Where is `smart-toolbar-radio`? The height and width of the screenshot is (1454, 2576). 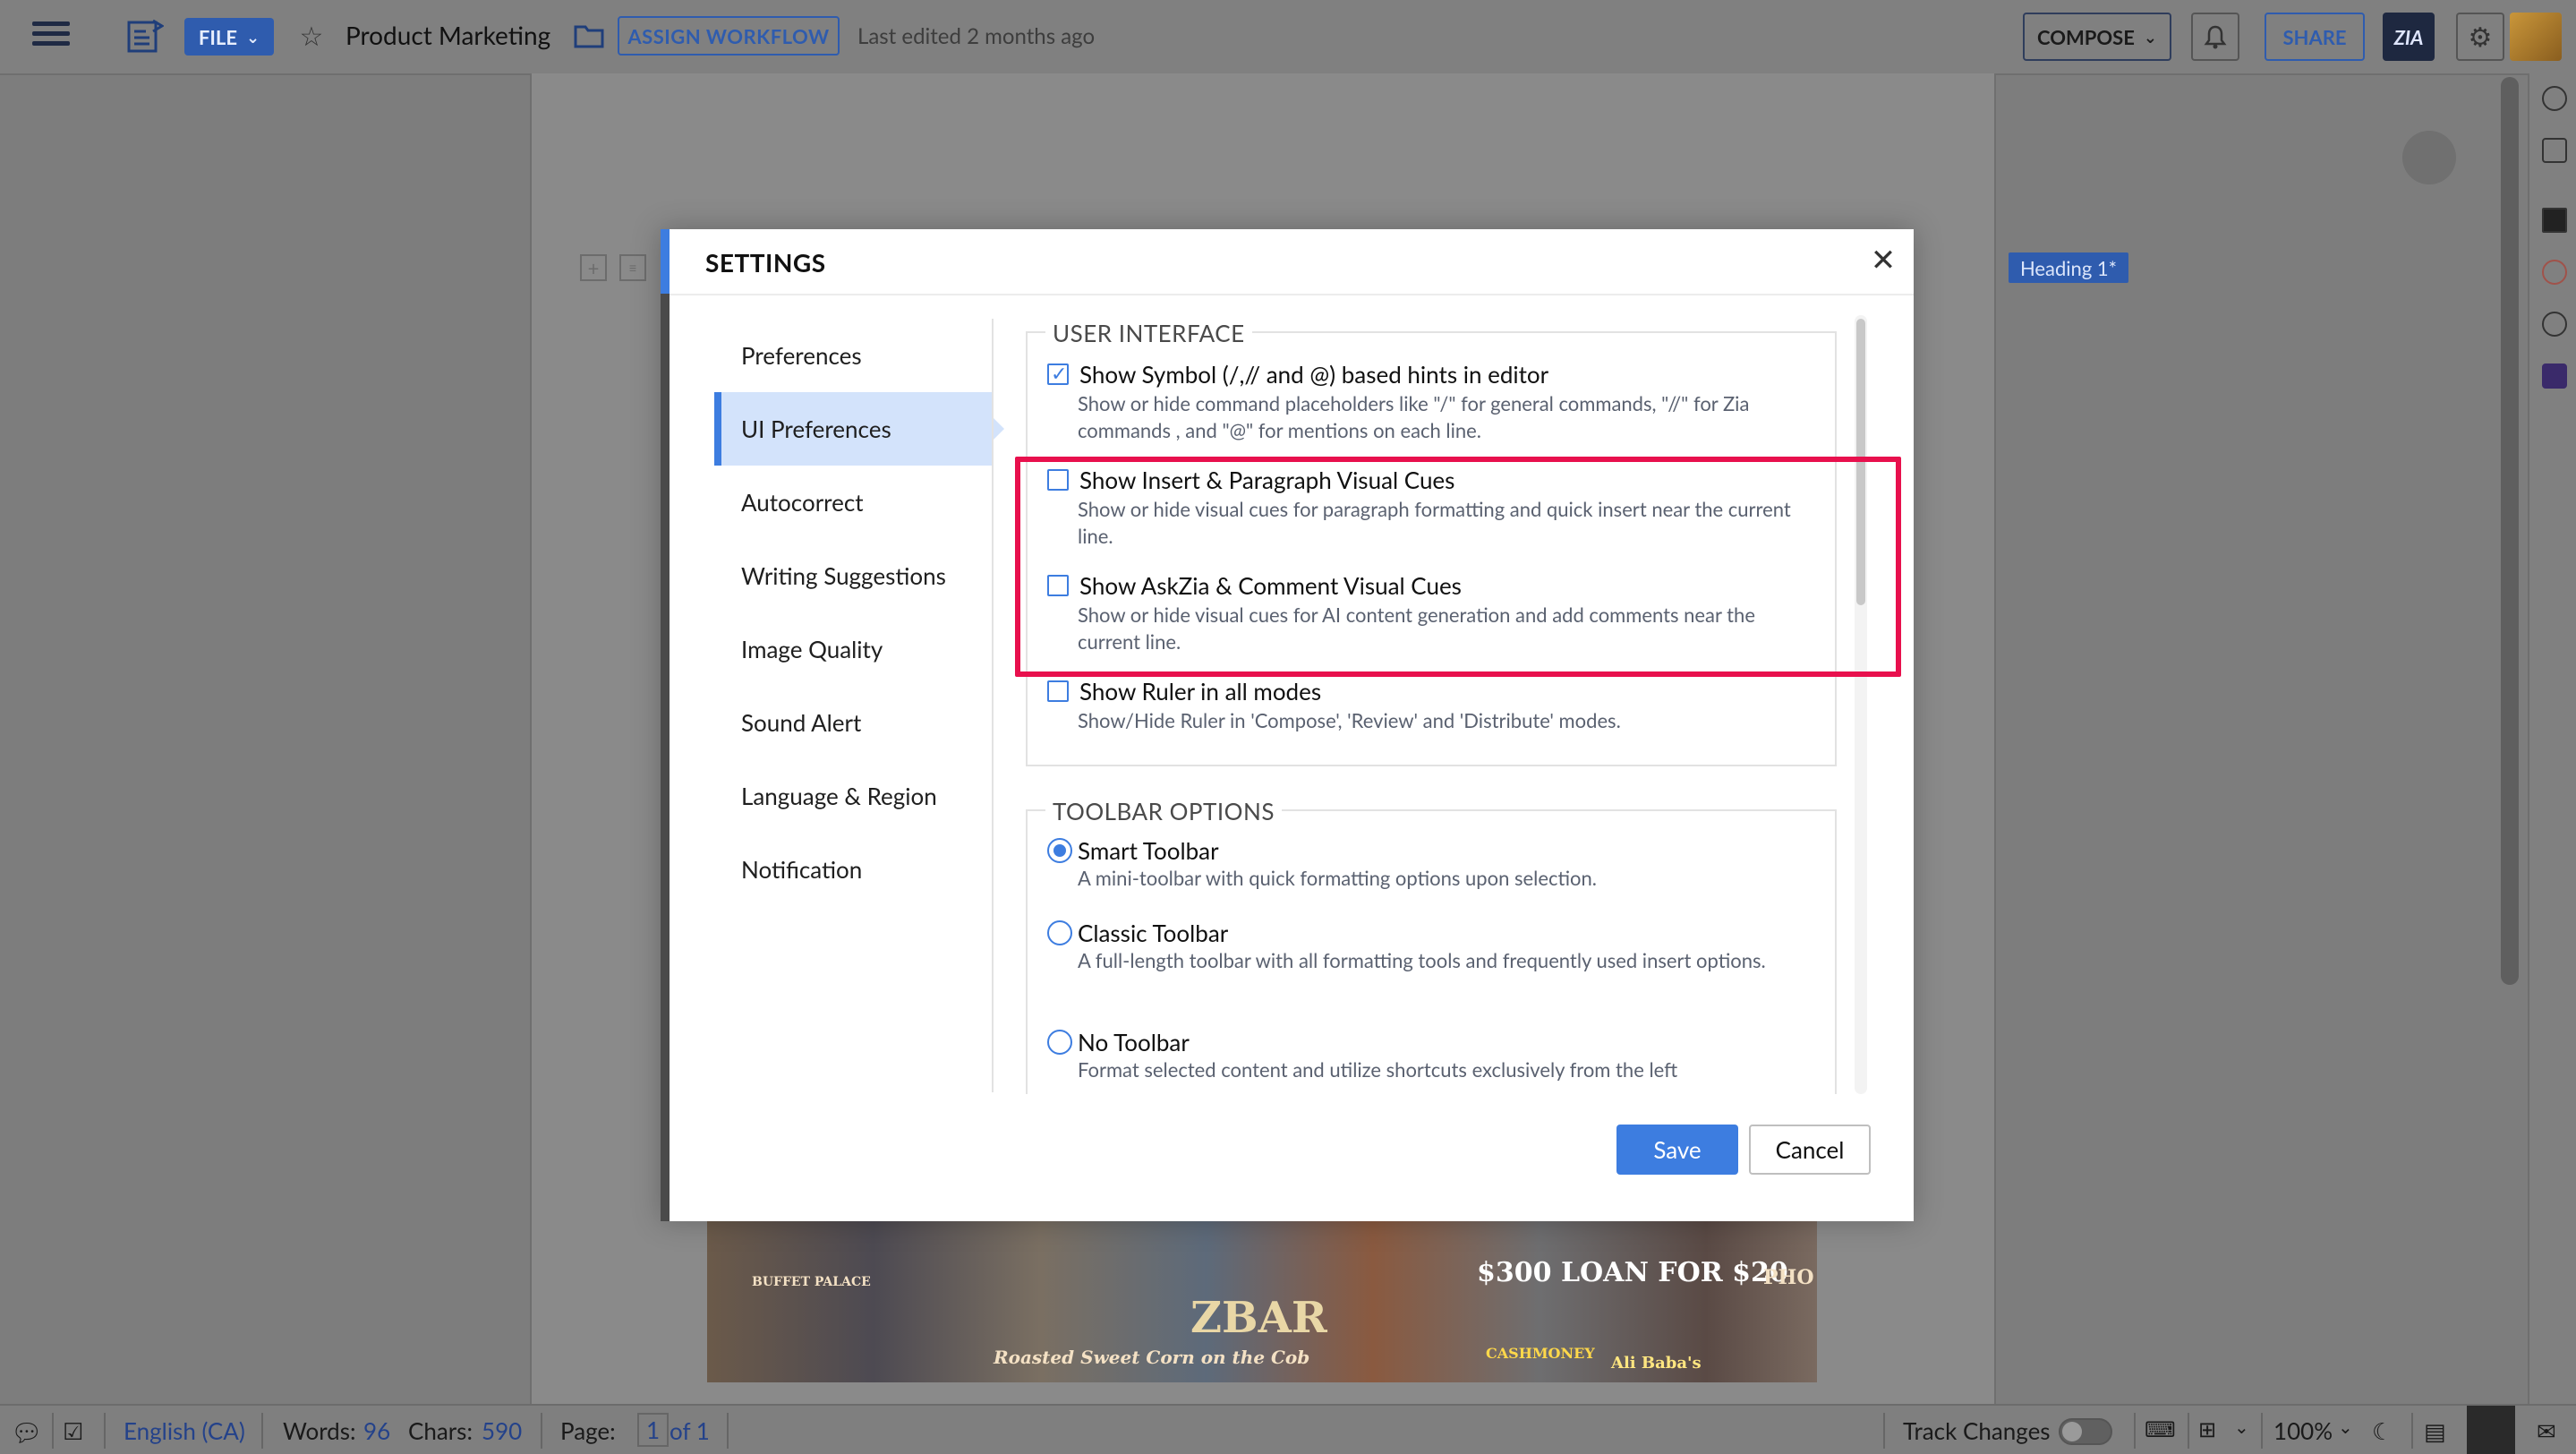 smart-toolbar-radio is located at coordinates (1059, 850).